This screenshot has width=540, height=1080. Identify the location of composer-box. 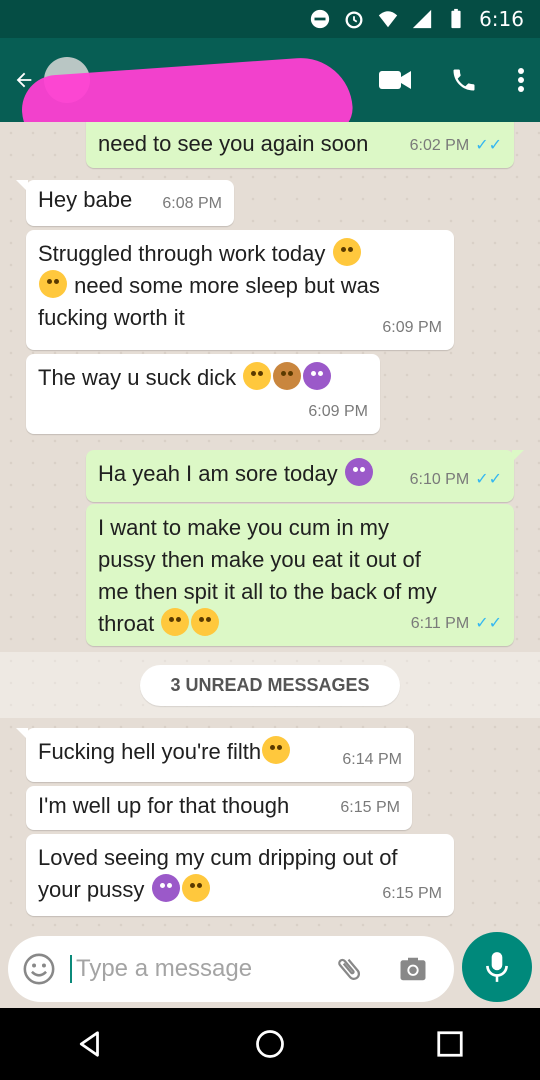
(231, 969).